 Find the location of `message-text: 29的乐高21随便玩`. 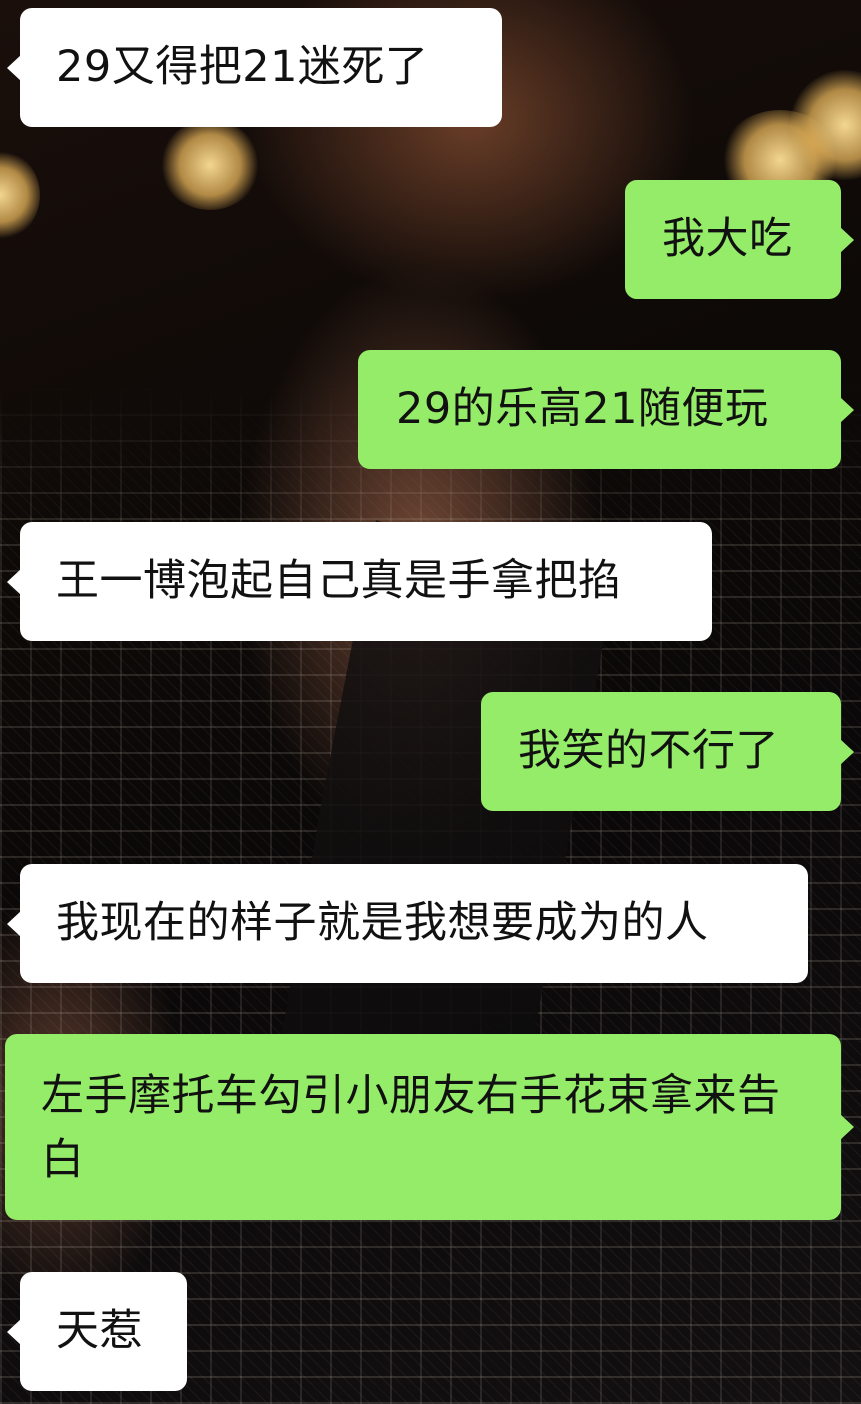

message-text: 29的乐高21随便玩 is located at coordinates (582, 409).